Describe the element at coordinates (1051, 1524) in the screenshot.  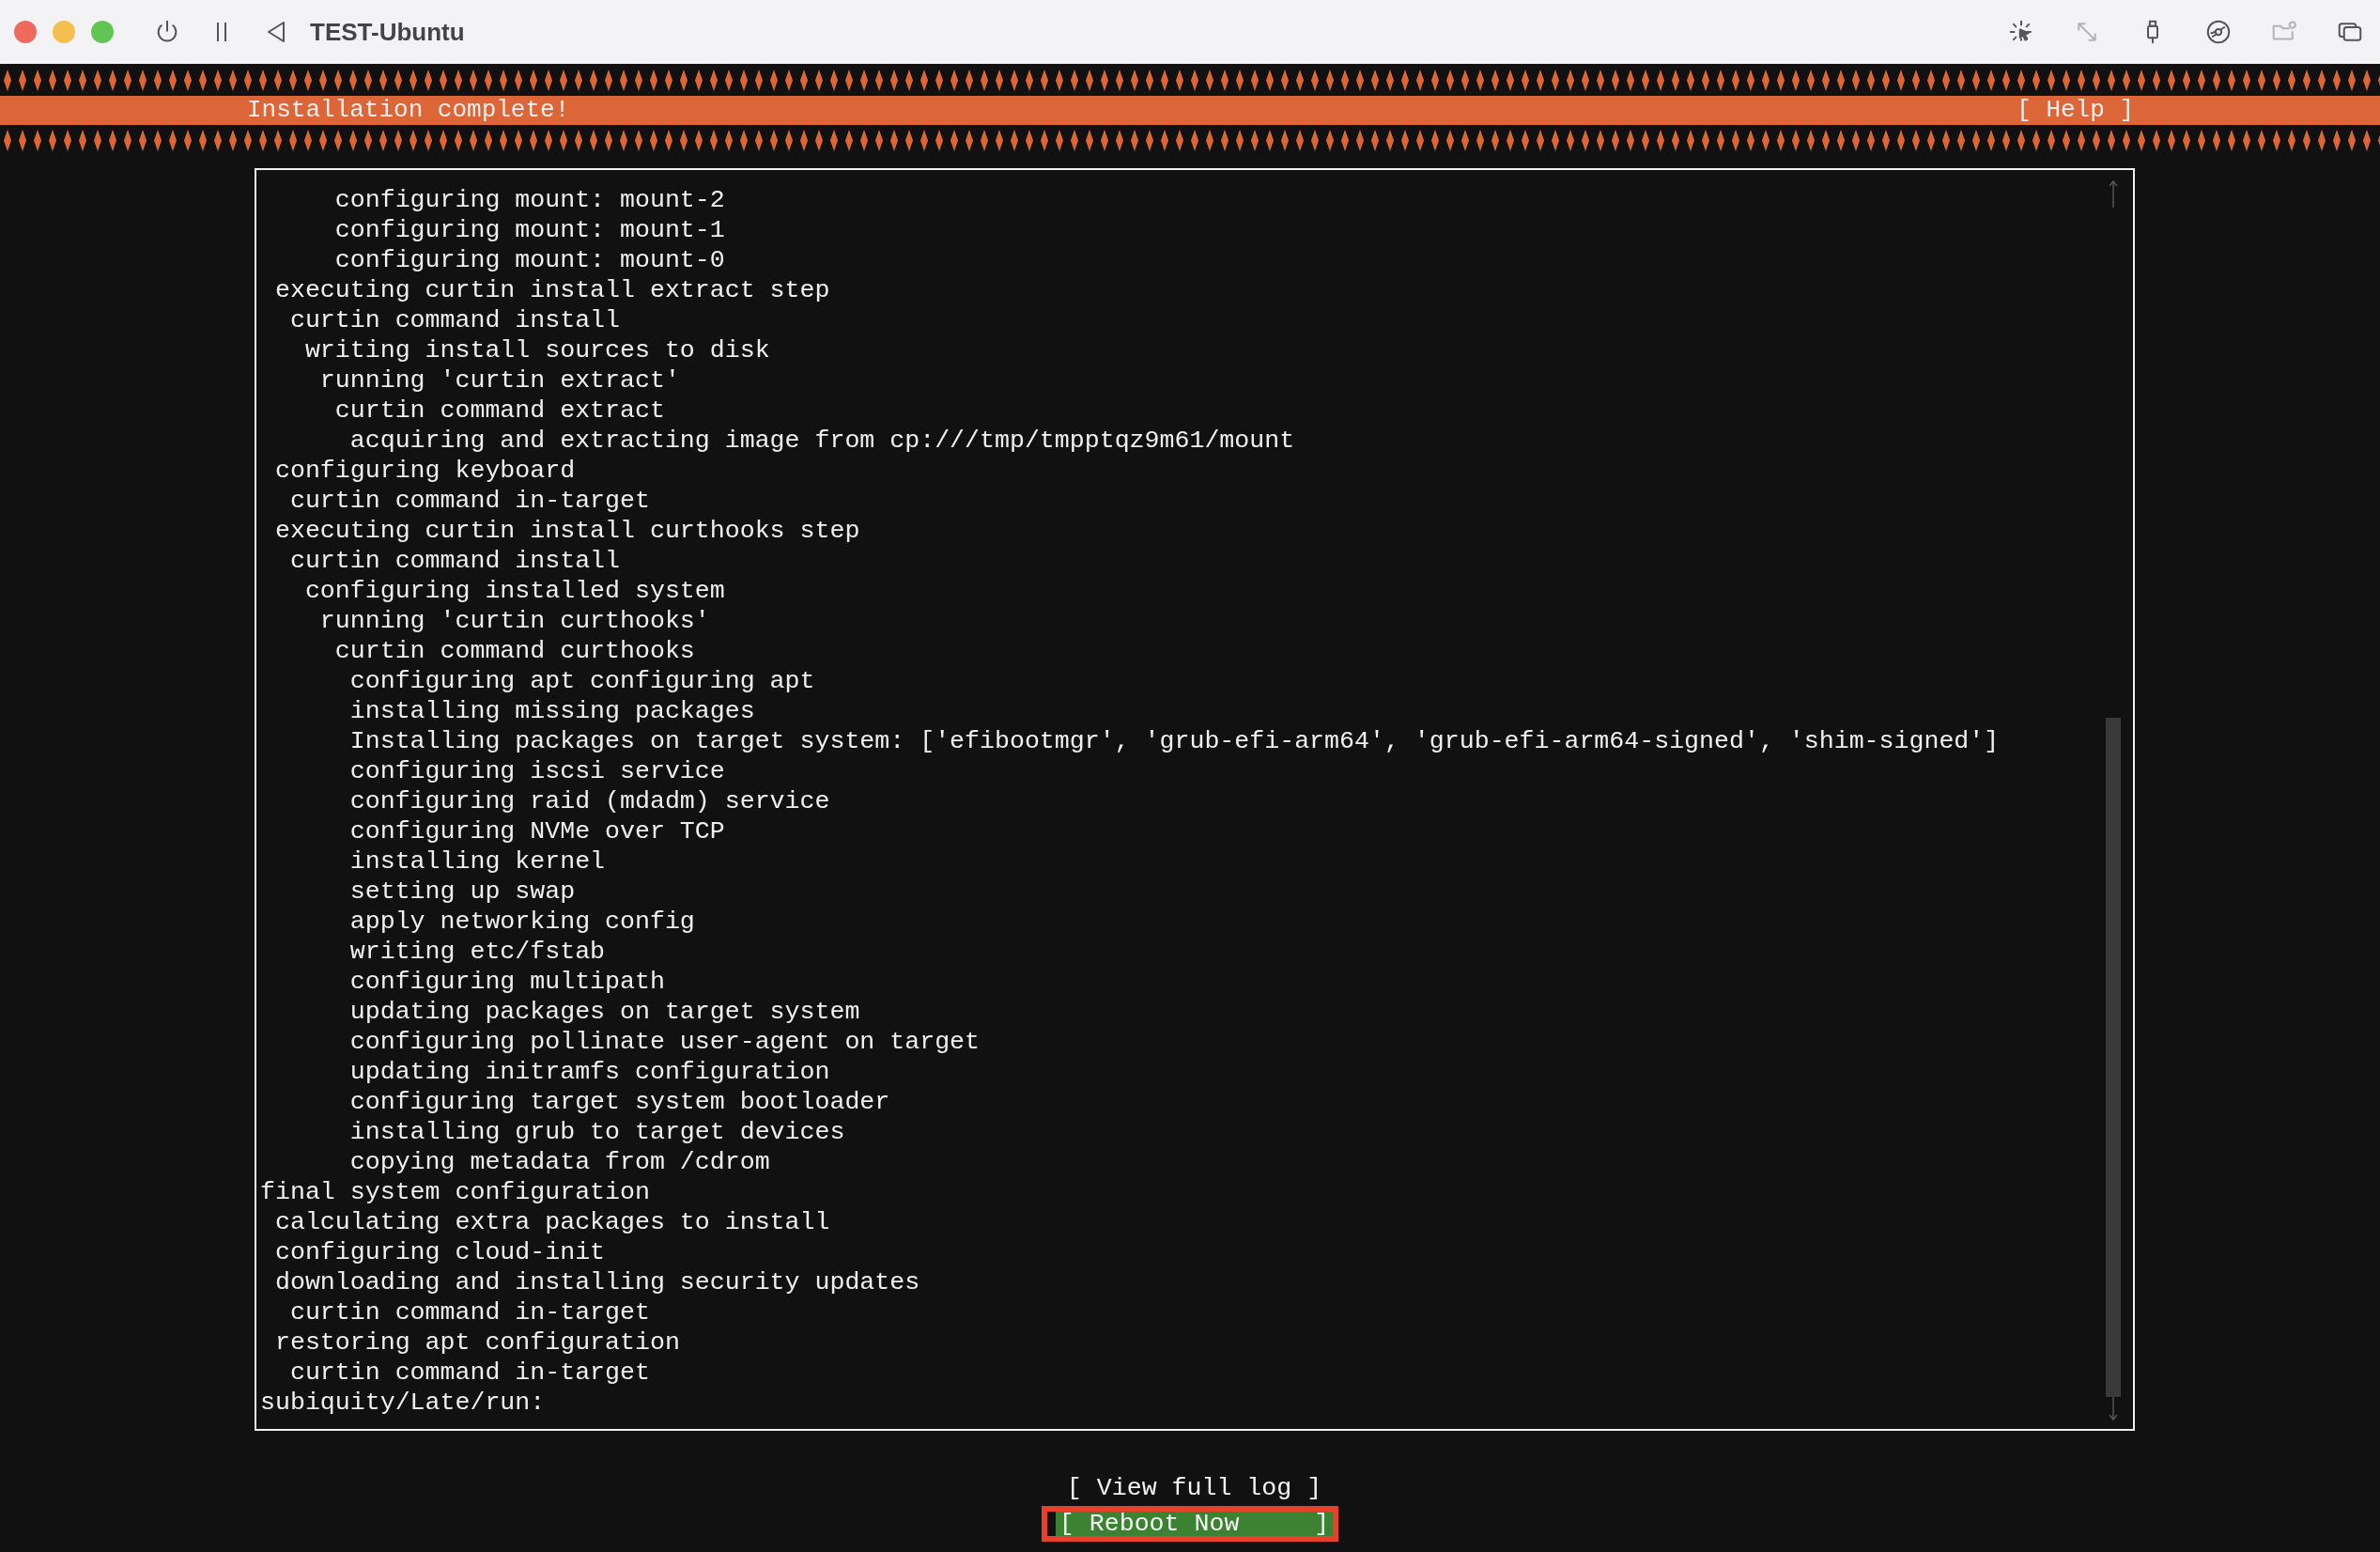
I see `text-cursor` at that location.